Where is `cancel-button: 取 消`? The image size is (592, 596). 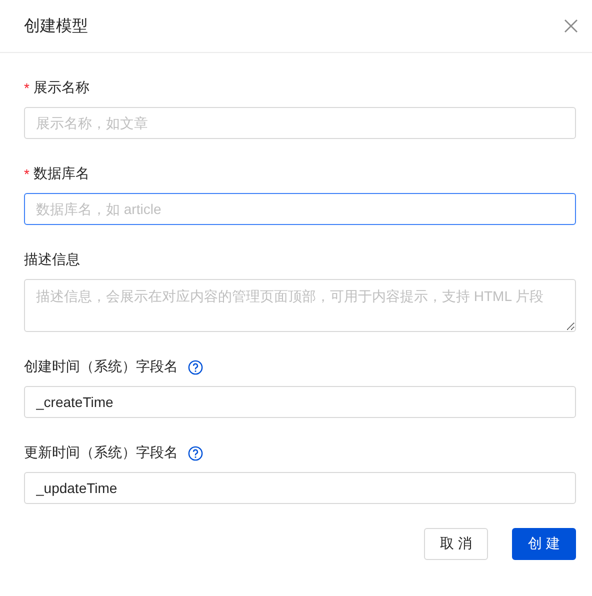
cancel-button: 取 消 is located at coordinates (456, 544).